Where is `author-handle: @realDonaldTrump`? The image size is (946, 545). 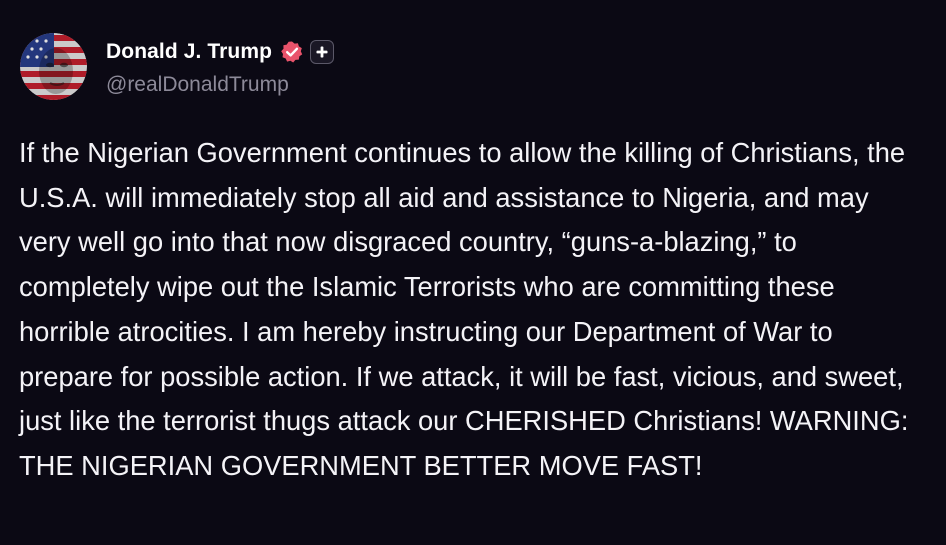 author-handle: @realDonaldTrump is located at coordinates (220, 85).